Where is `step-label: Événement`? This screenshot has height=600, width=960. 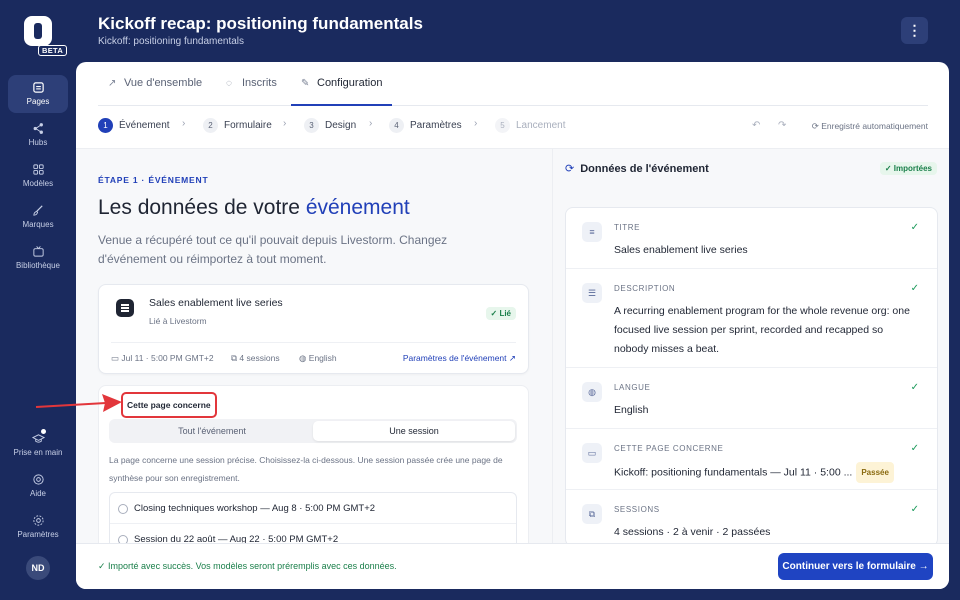
step-label: Événement is located at coordinates (144, 126).